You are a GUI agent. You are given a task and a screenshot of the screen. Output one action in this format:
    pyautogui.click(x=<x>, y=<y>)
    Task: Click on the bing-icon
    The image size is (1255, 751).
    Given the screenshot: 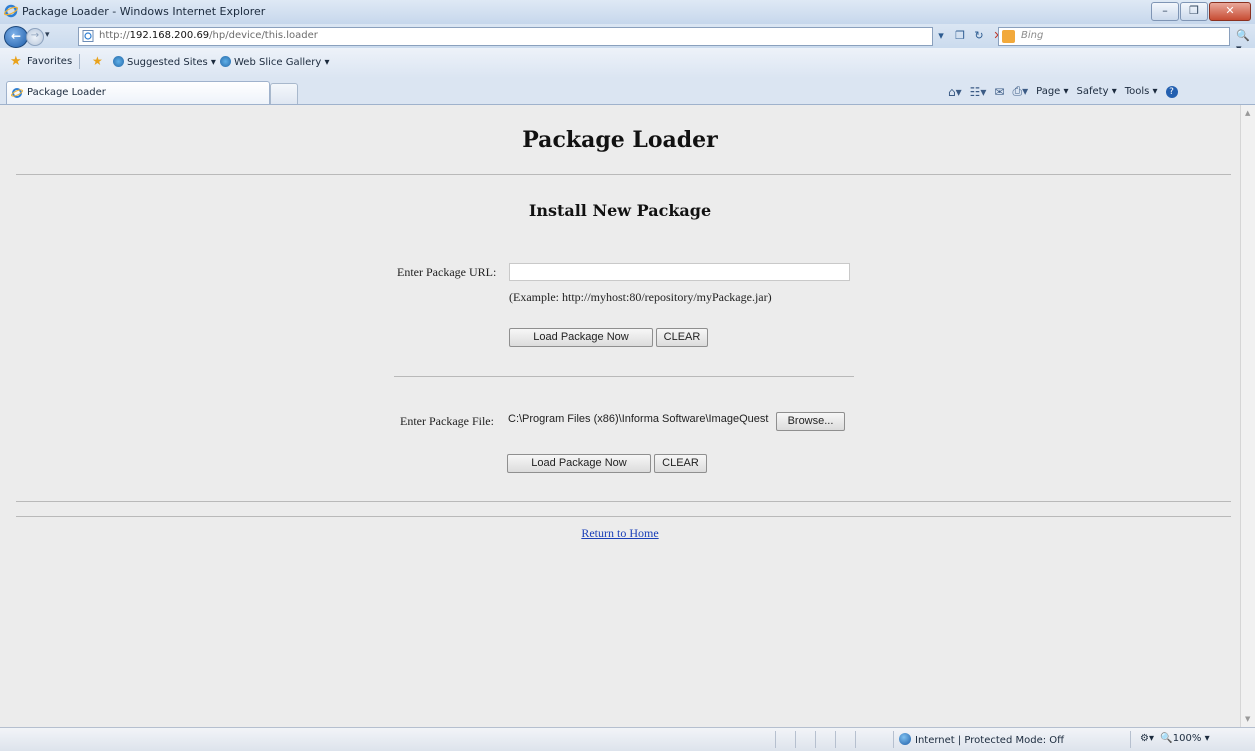 What is the action you would take?
    pyautogui.click(x=1008, y=36)
    